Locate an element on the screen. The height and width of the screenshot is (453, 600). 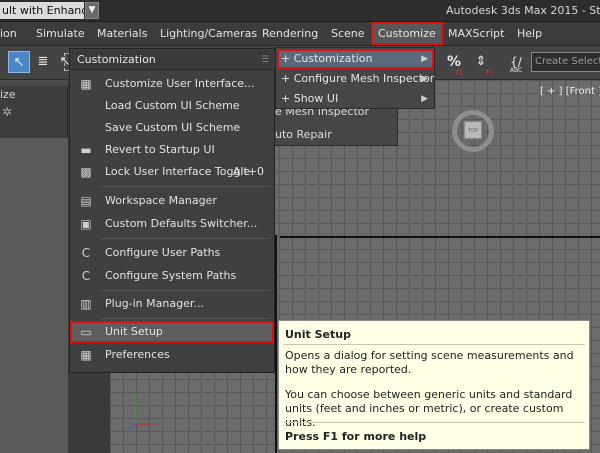
grip-icon: ☰ is located at coordinates (266, 60).